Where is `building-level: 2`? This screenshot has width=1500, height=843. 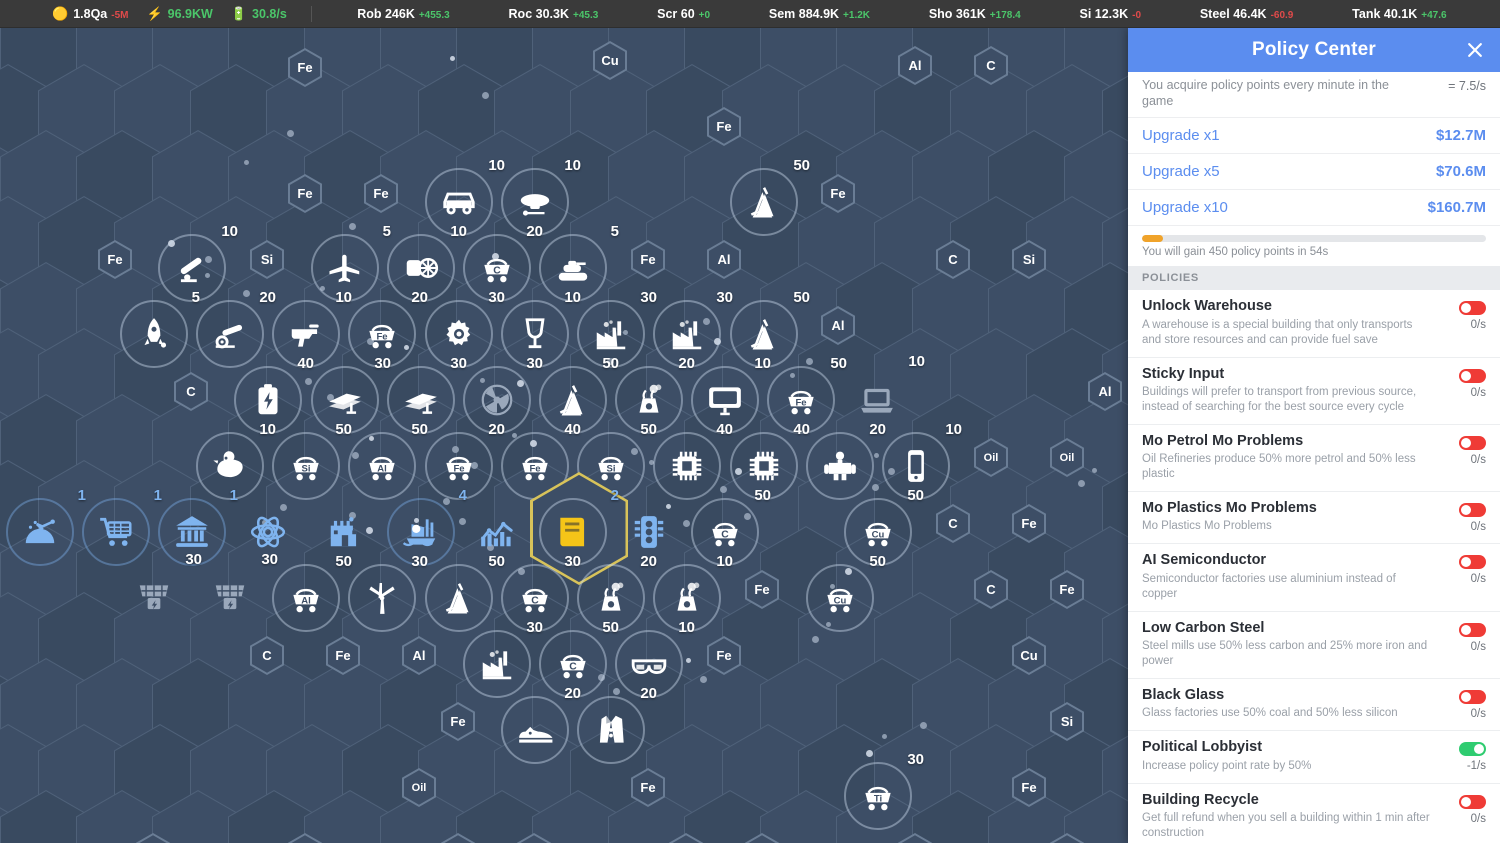 building-level: 2 is located at coordinates (614, 495).